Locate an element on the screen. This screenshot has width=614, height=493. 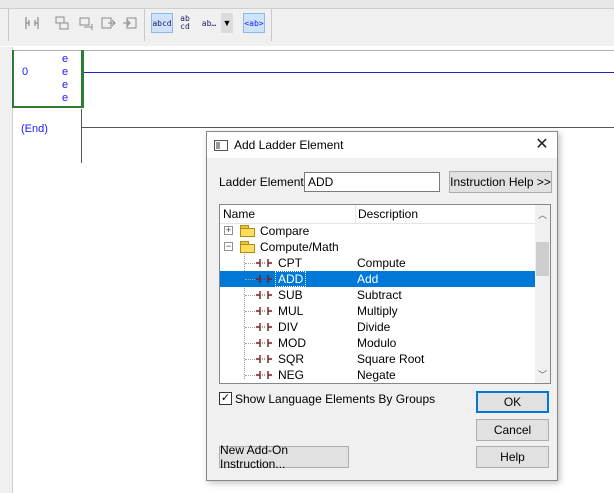
instruction-description: Square Root is located at coordinates (391, 359).